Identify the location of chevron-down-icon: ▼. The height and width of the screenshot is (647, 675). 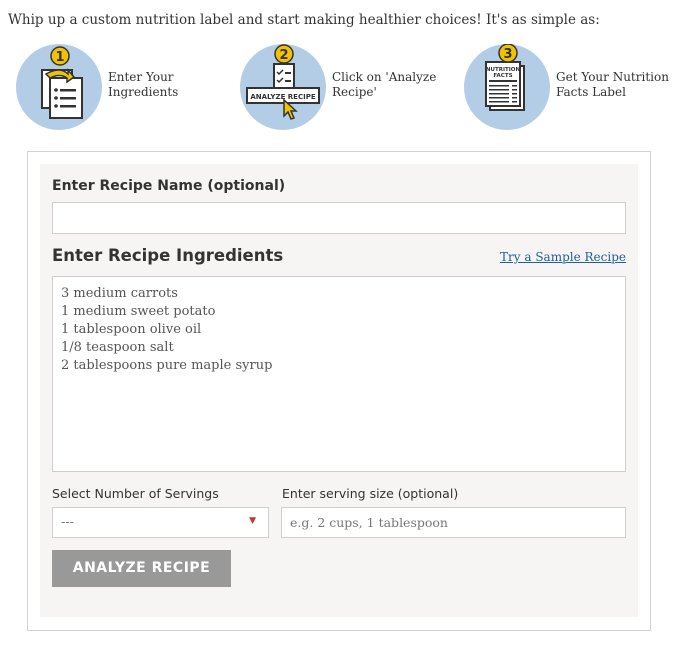
(252, 521).